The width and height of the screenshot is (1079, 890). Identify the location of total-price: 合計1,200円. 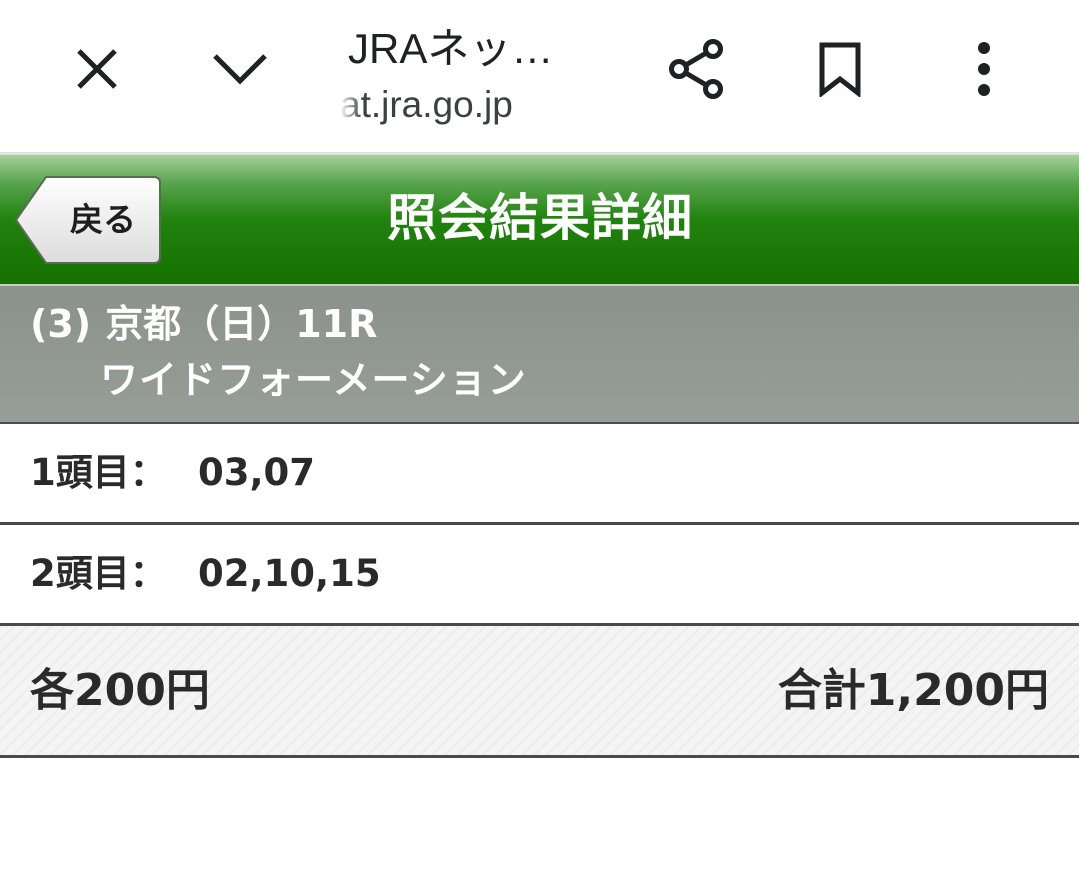
(913, 690).